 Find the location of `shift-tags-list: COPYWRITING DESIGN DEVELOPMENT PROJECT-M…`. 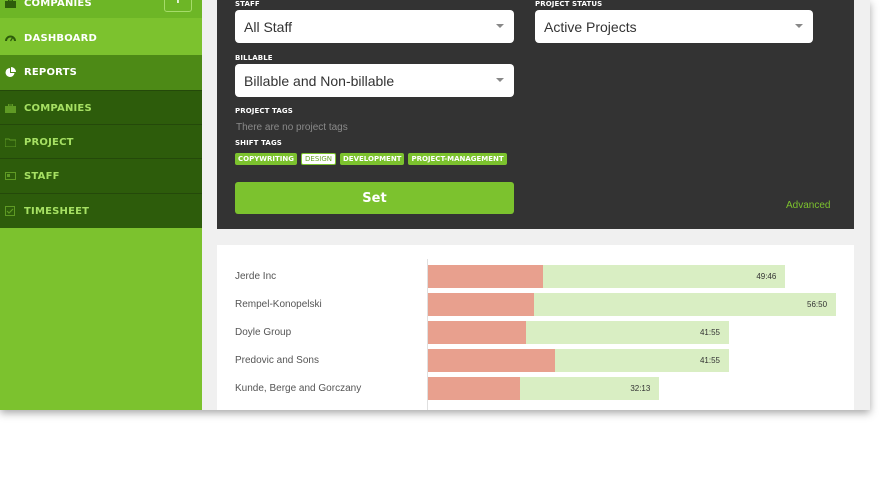

shift-tags-list: COPYWRITING DESIGN DEVELOPMENT PROJECT-M… is located at coordinates (373, 159).